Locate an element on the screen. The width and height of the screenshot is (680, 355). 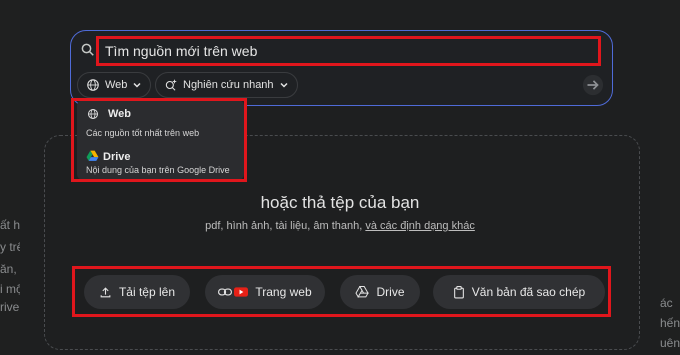
bg-text-right-2: hến is located at coordinates (670, 323).